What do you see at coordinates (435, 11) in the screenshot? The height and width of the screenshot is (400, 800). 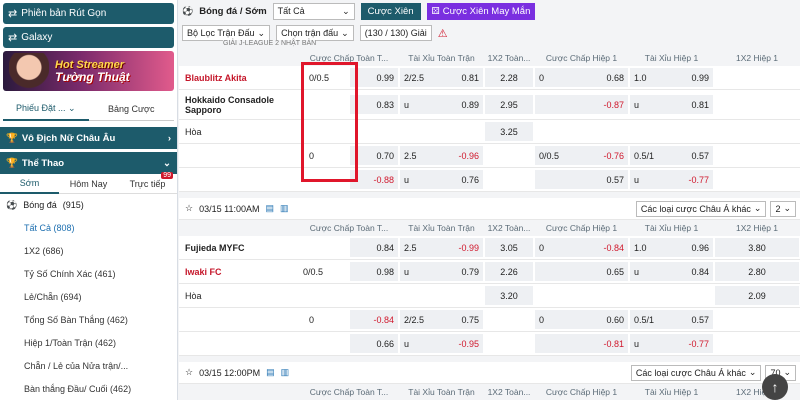 I see `dice-icon: ⚄` at bounding box center [435, 11].